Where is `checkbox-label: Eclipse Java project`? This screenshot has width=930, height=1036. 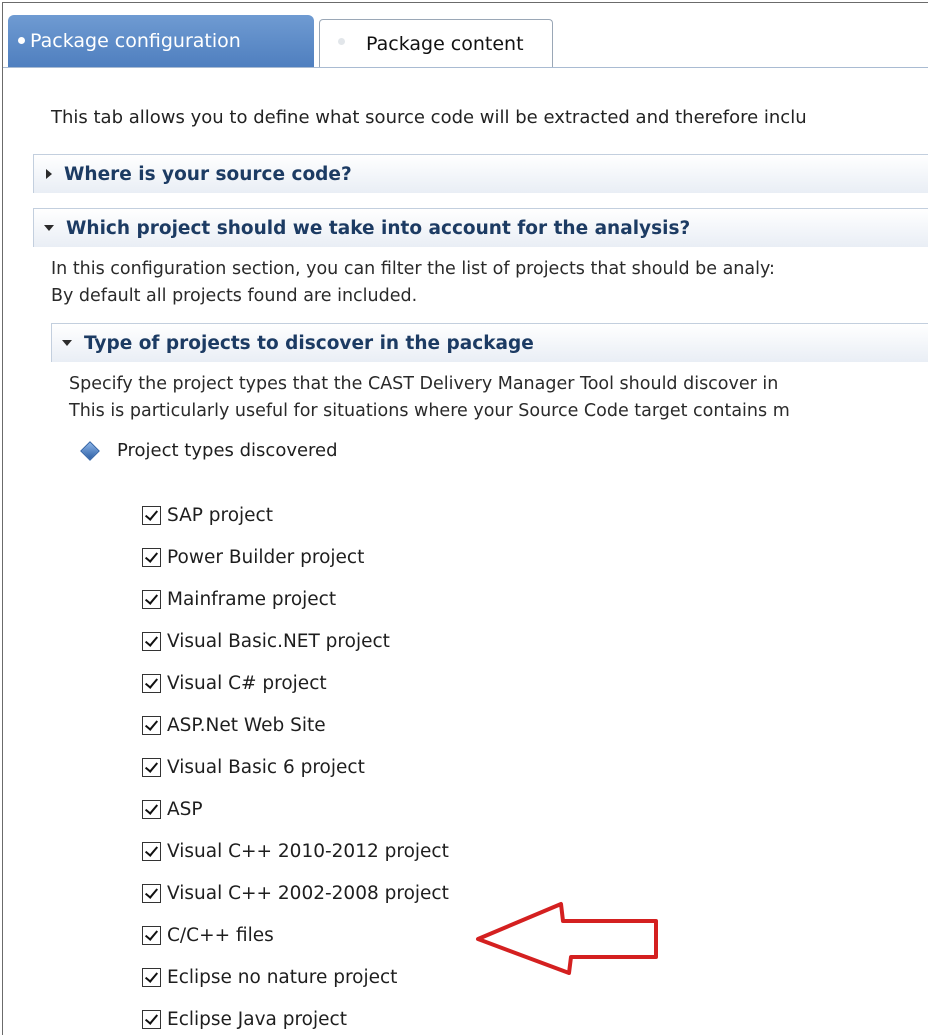 checkbox-label: Eclipse Java project is located at coordinates (257, 1019).